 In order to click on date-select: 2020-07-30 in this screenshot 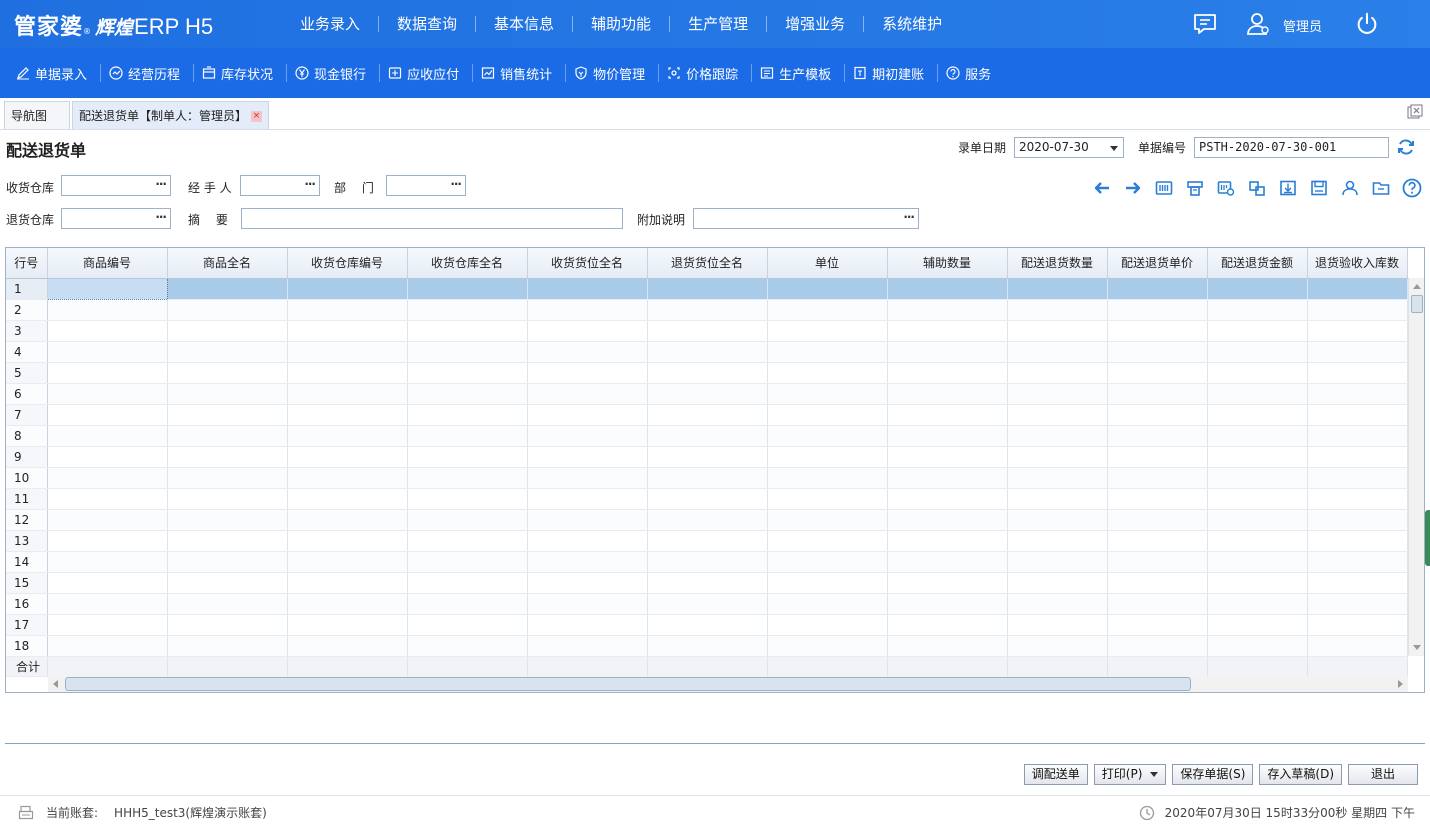, I will do `click(1069, 147)`.